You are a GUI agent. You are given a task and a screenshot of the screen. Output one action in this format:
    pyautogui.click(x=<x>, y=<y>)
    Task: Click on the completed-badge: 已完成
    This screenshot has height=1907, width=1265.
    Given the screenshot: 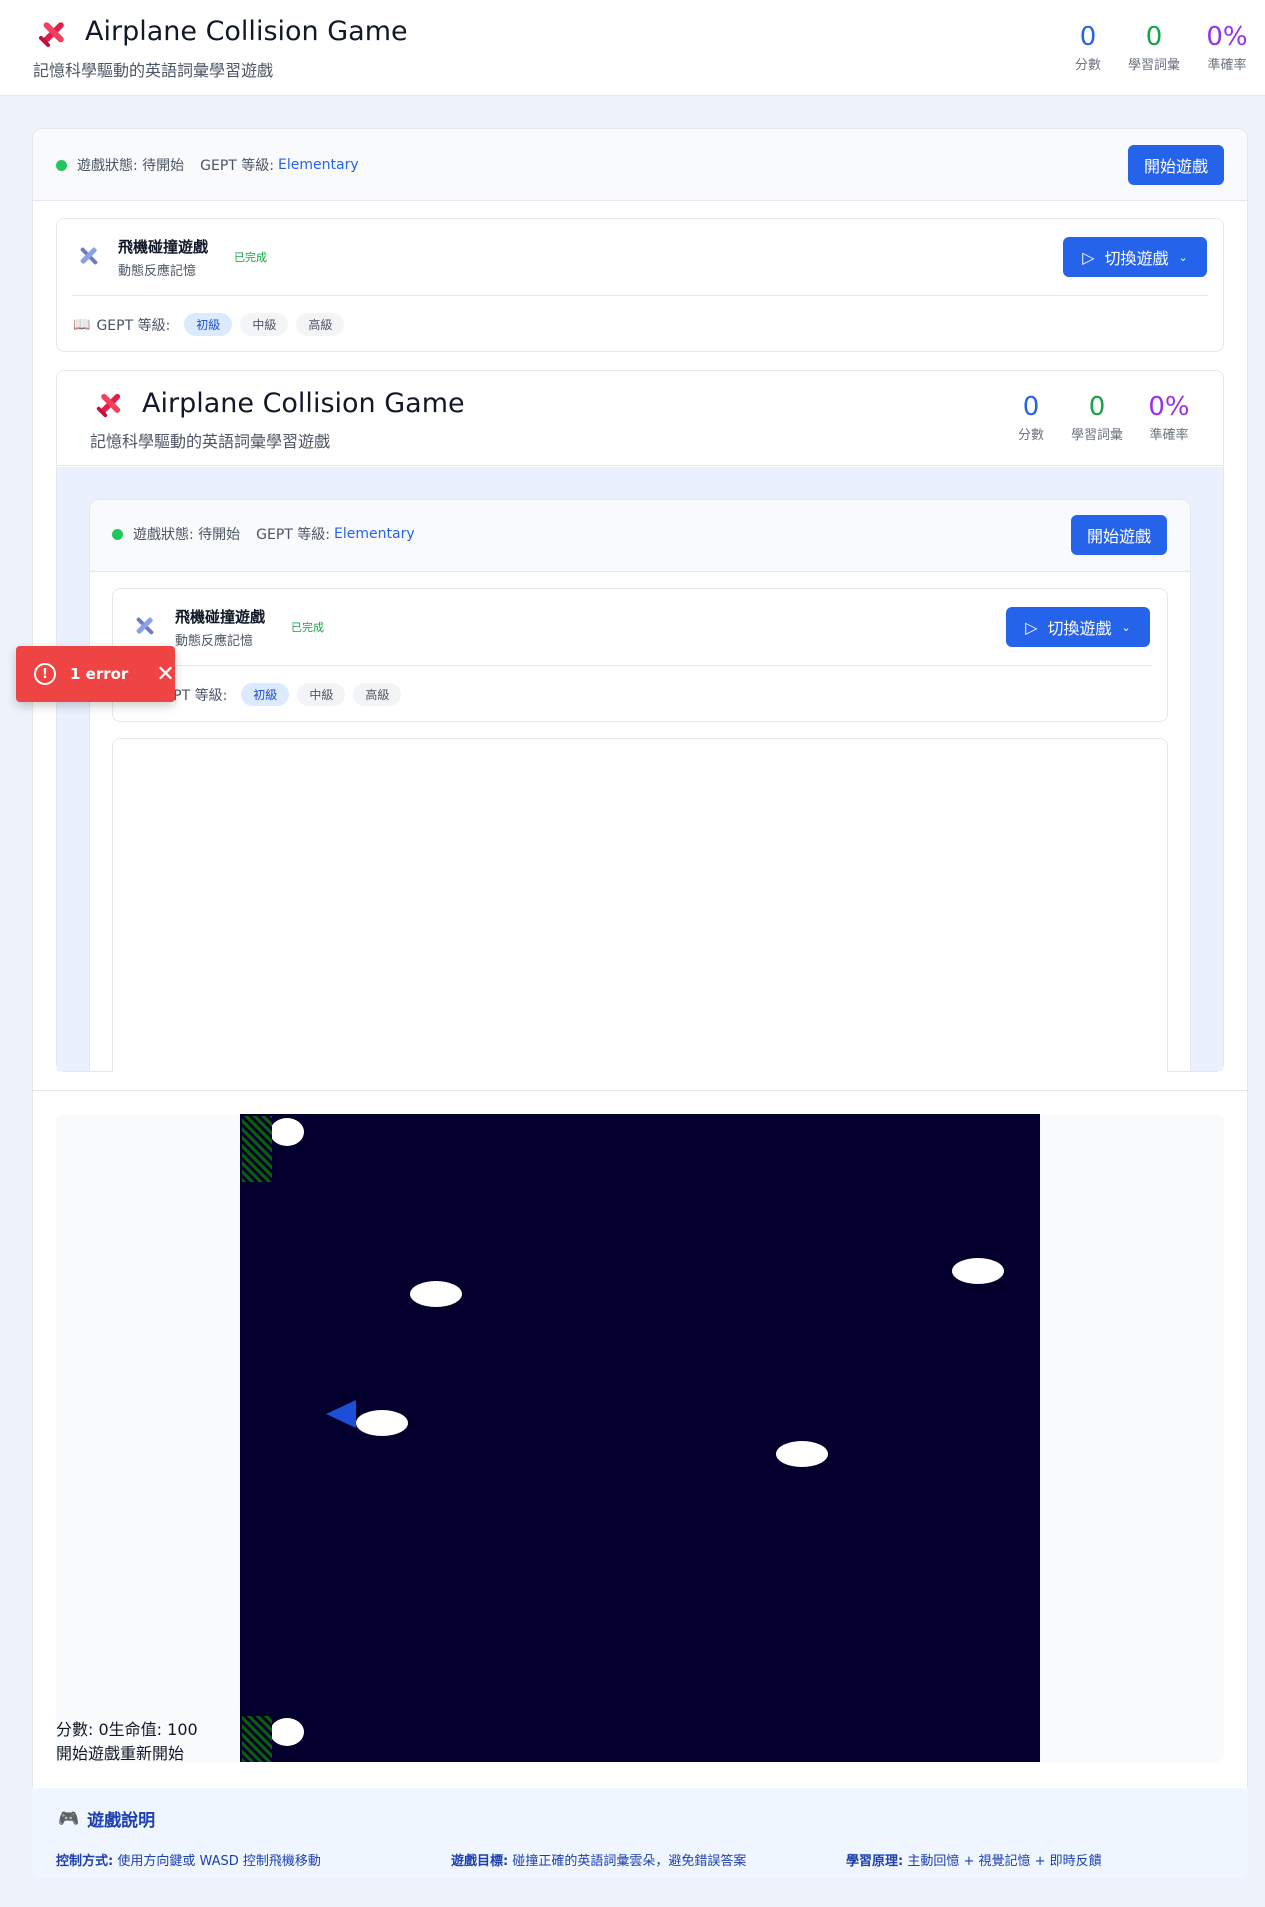 What is the action you would take?
    pyautogui.click(x=250, y=257)
    